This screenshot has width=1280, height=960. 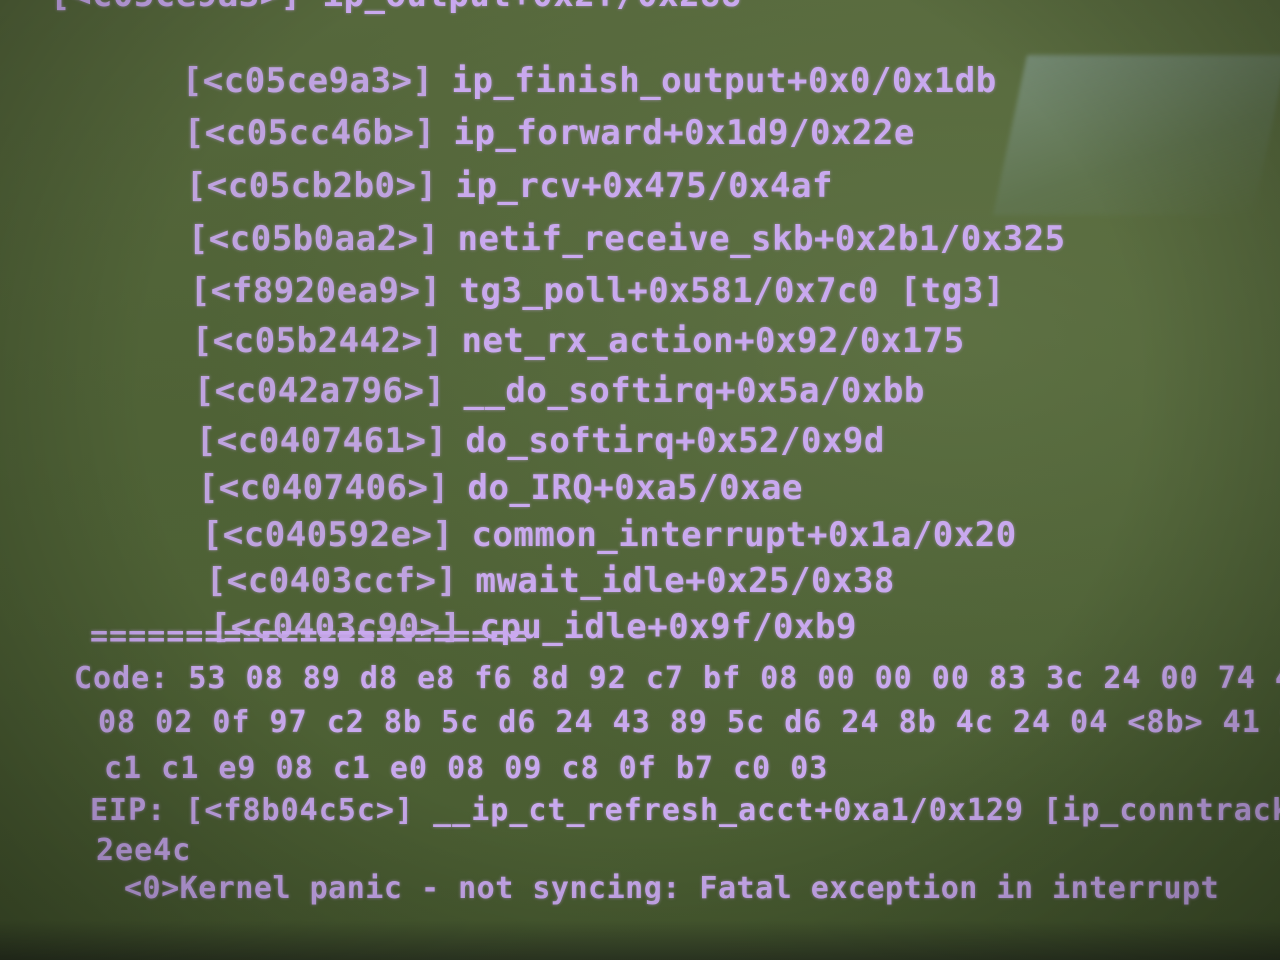 What do you see at coordinates (144, 850) in the screenshot?
I see `eip-continuation: 2ee4c` at bounding box center [144, 850].